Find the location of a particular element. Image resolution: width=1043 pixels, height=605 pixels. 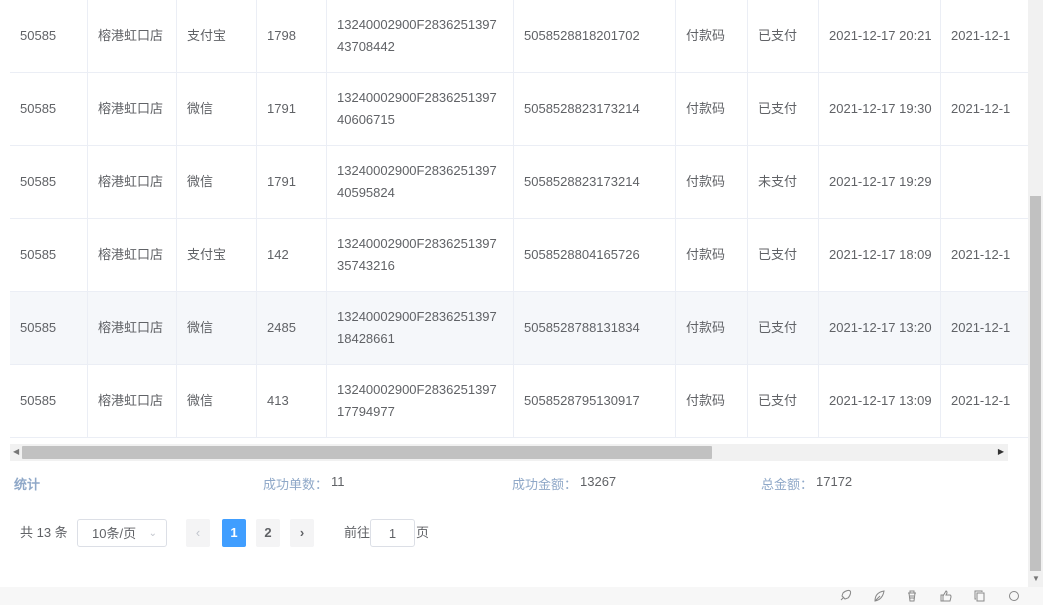

copy-icon is located at coordinates (980, 596).